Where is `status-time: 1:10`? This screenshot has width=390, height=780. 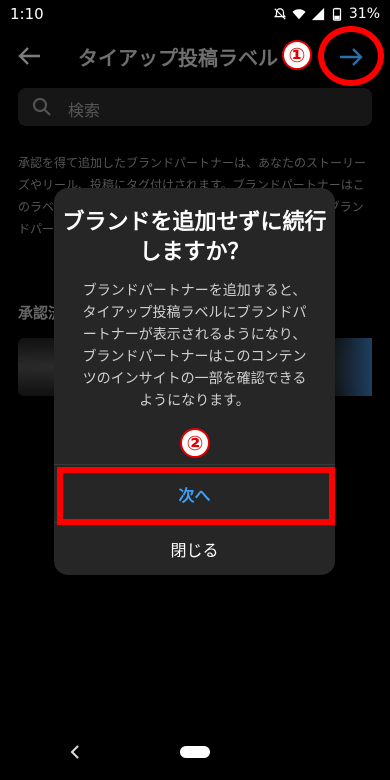
status-time: 1:10 is located at coordinates (27, 14).